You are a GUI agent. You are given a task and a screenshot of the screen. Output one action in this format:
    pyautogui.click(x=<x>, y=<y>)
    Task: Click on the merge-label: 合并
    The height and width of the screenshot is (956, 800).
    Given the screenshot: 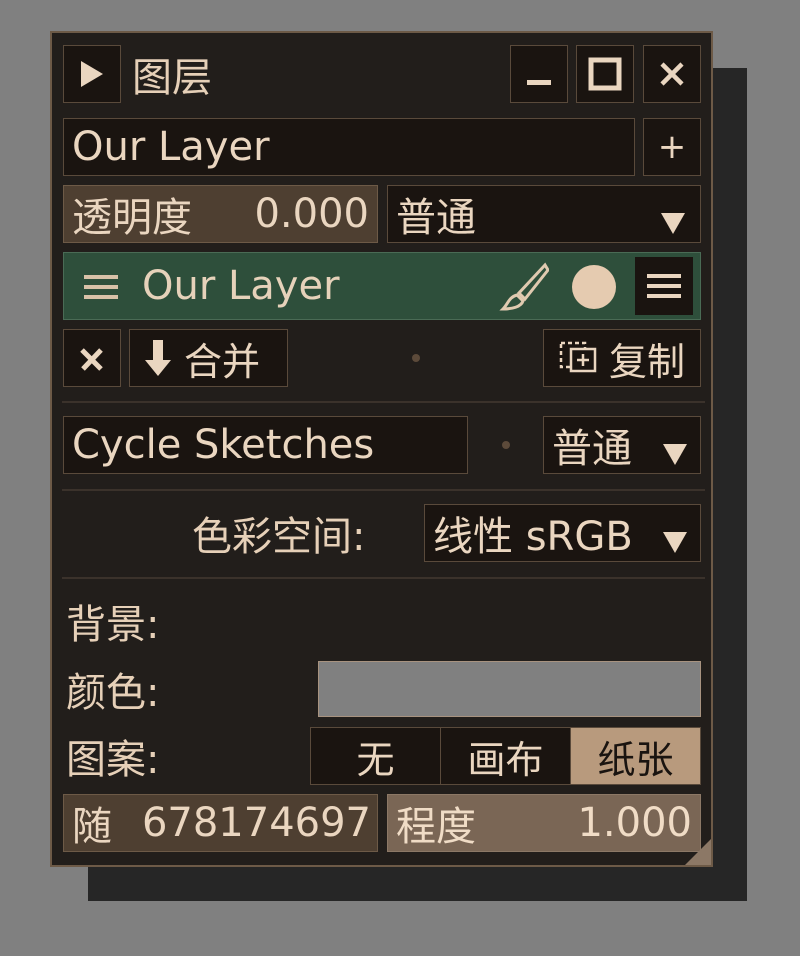 What is the action you would take?
    pyautogui.click(x=222, y=361)
    